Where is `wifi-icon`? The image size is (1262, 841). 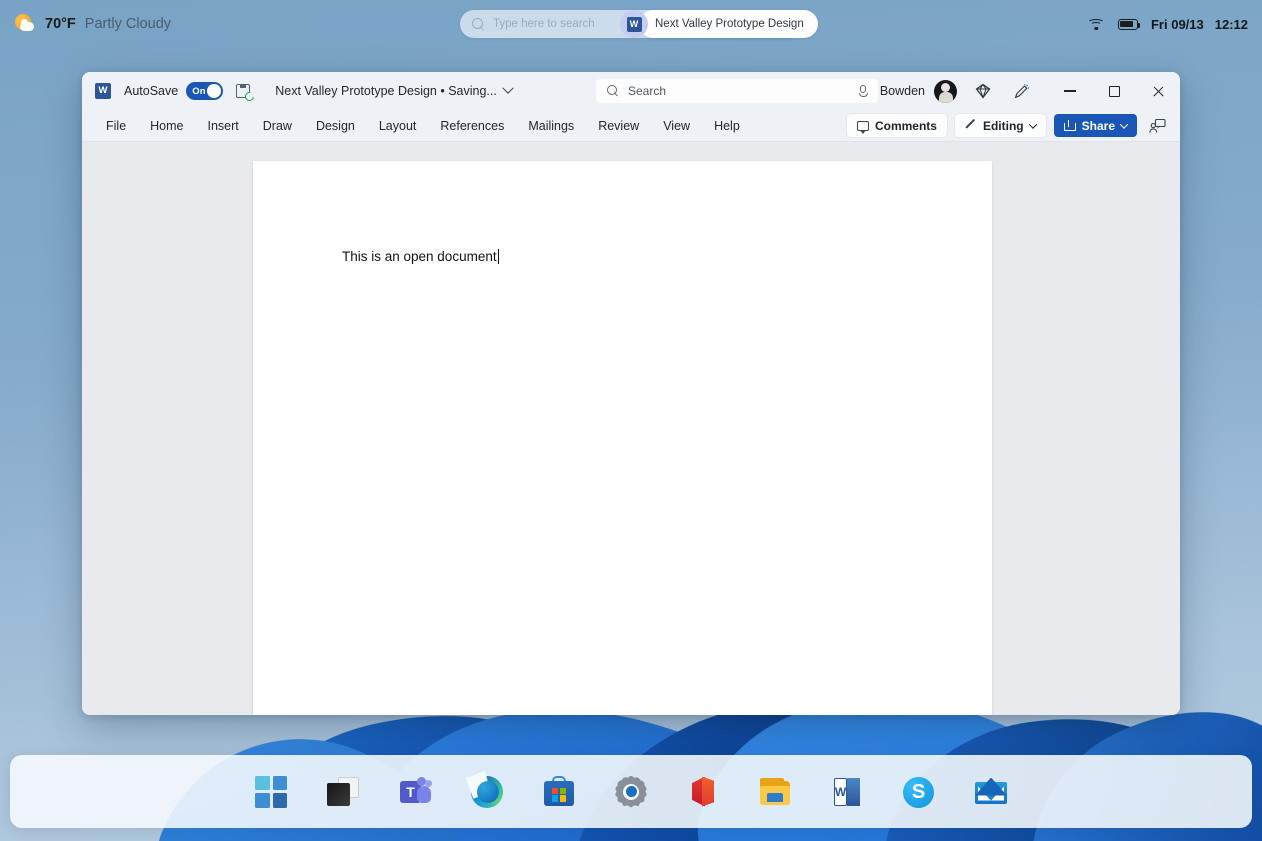
wifi-icon is located at coordinates (1096, 24).